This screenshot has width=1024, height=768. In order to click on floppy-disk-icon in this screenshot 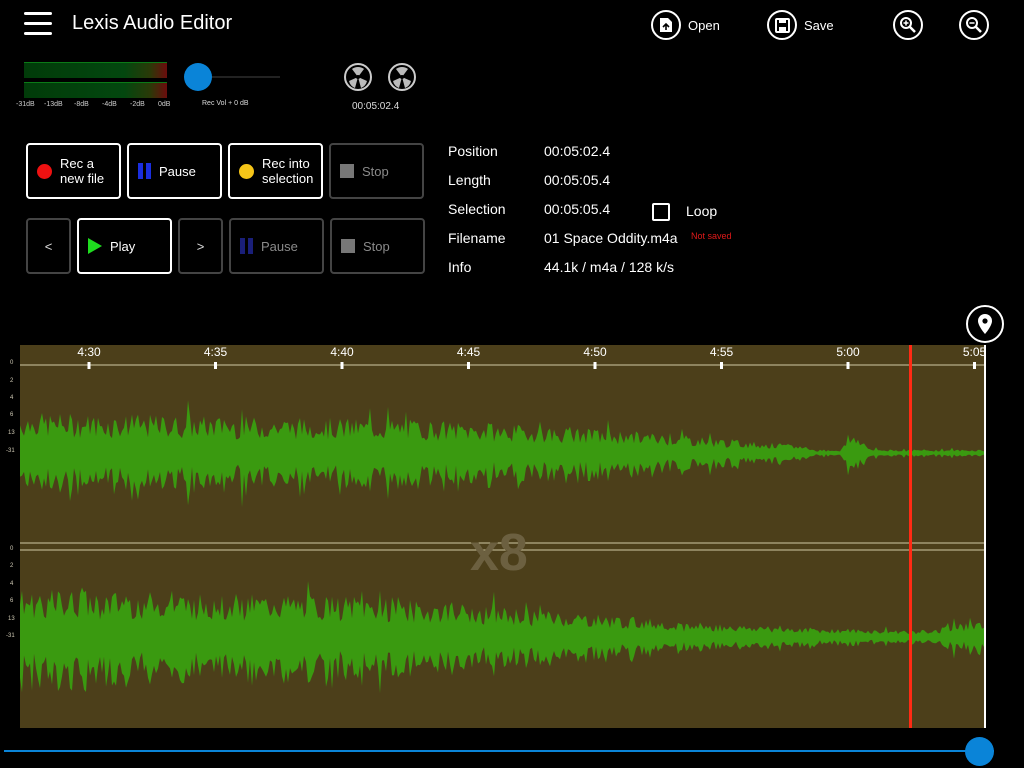, I will do `click(782, 25)`.